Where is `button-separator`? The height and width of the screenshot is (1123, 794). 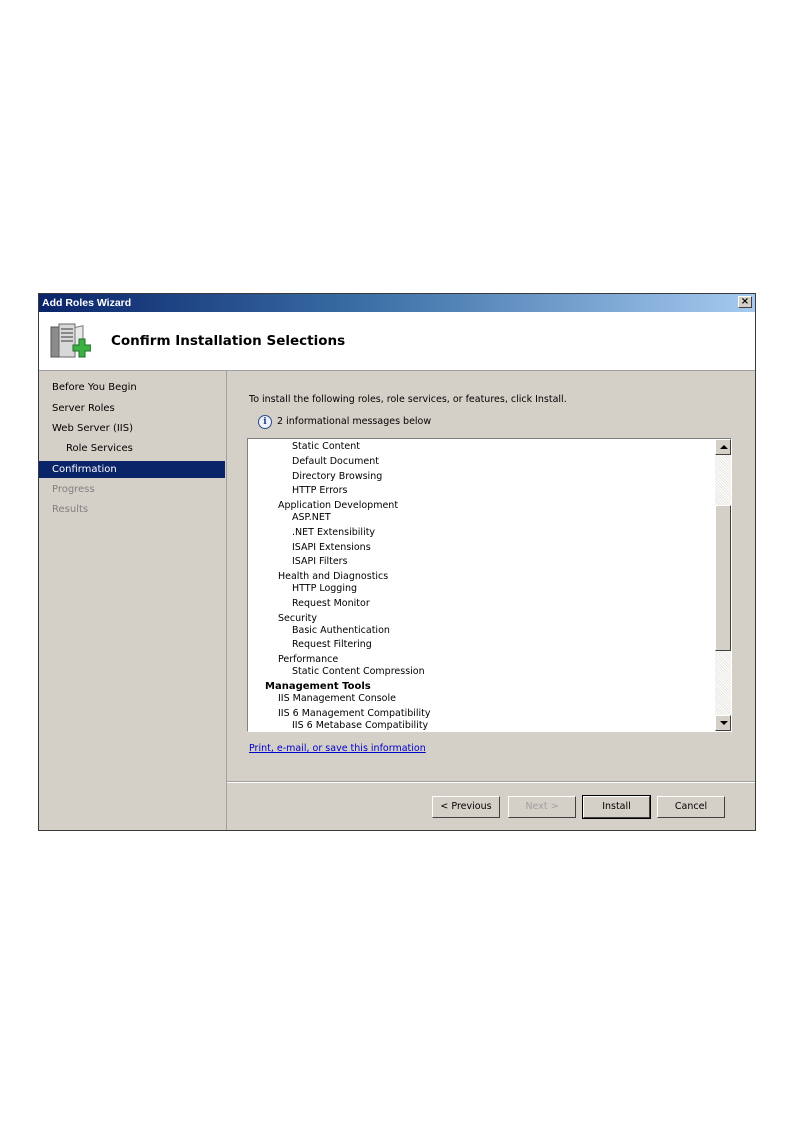 button-separator is located at coordinates (491, 782).